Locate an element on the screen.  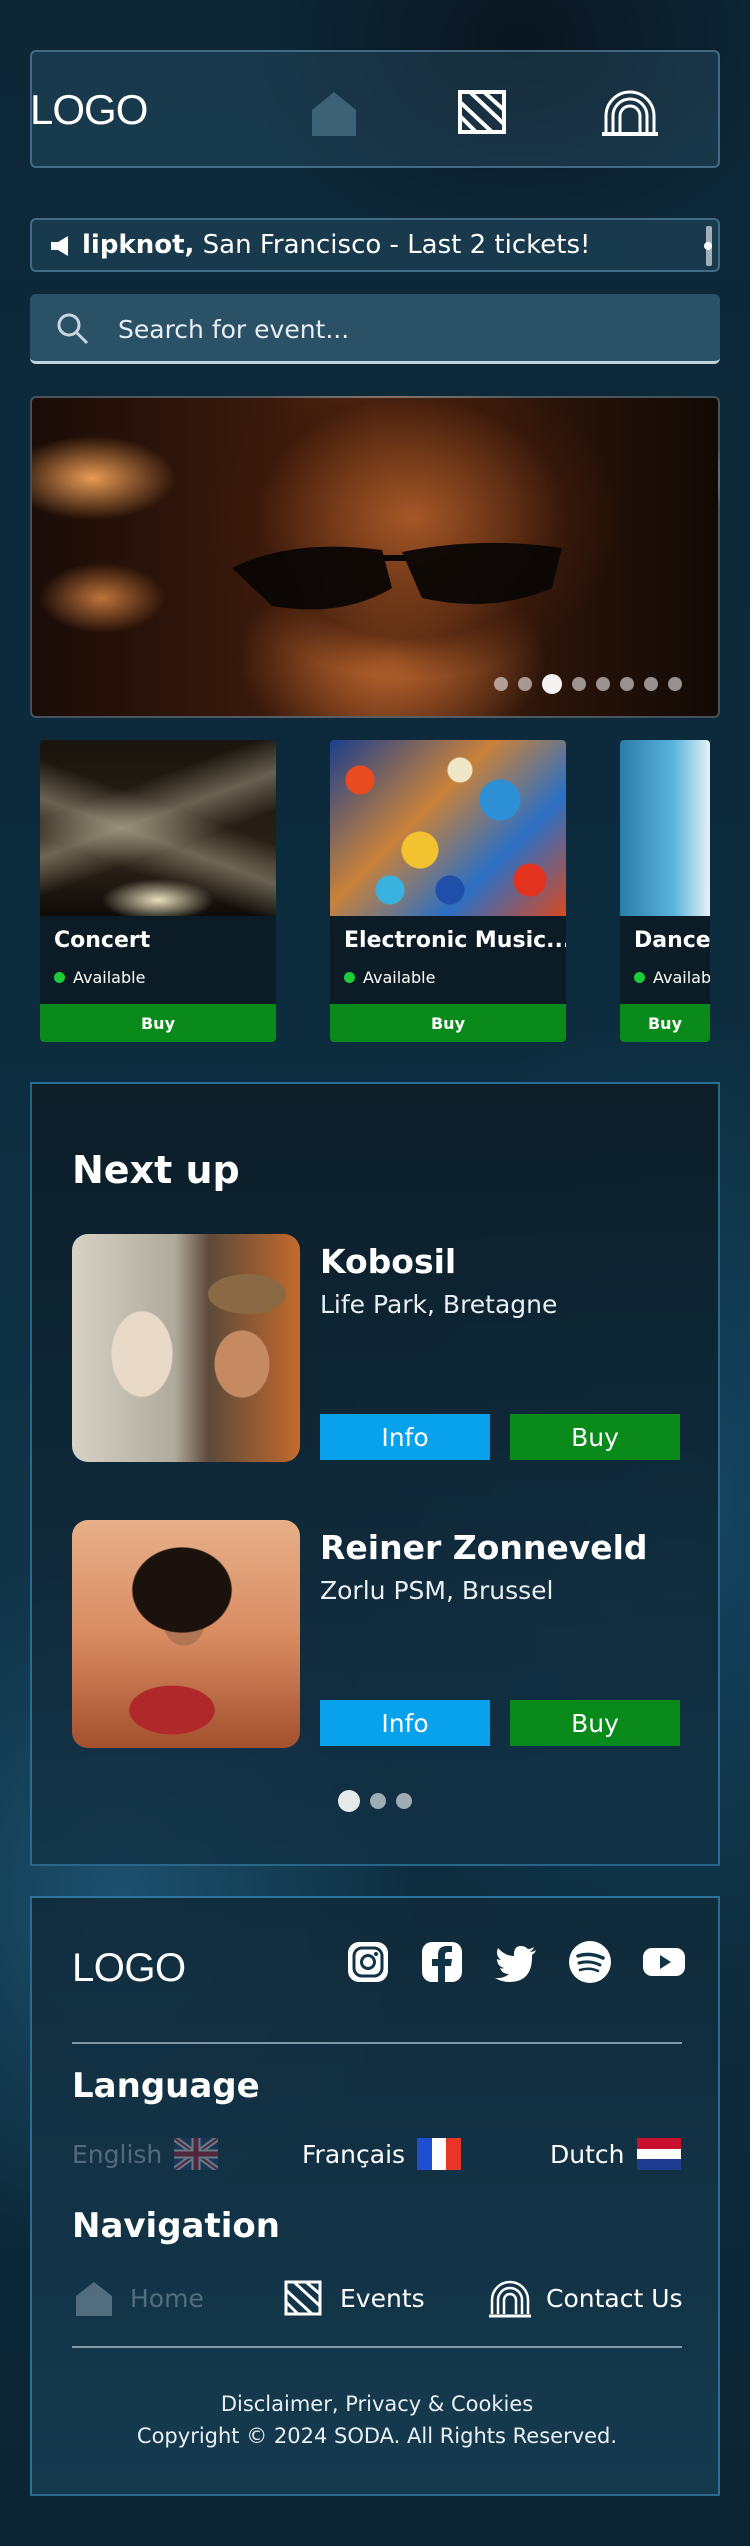
footer-nav-events: Events is located at coordinates (353, 2298).